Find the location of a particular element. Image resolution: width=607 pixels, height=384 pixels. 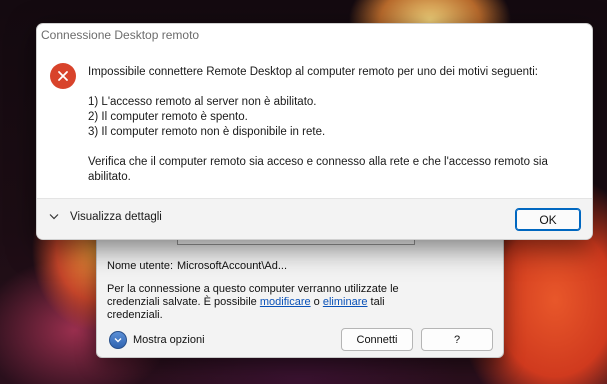

dialog-title: Connessione Desktop remoto is located at coordinates (120, 35).